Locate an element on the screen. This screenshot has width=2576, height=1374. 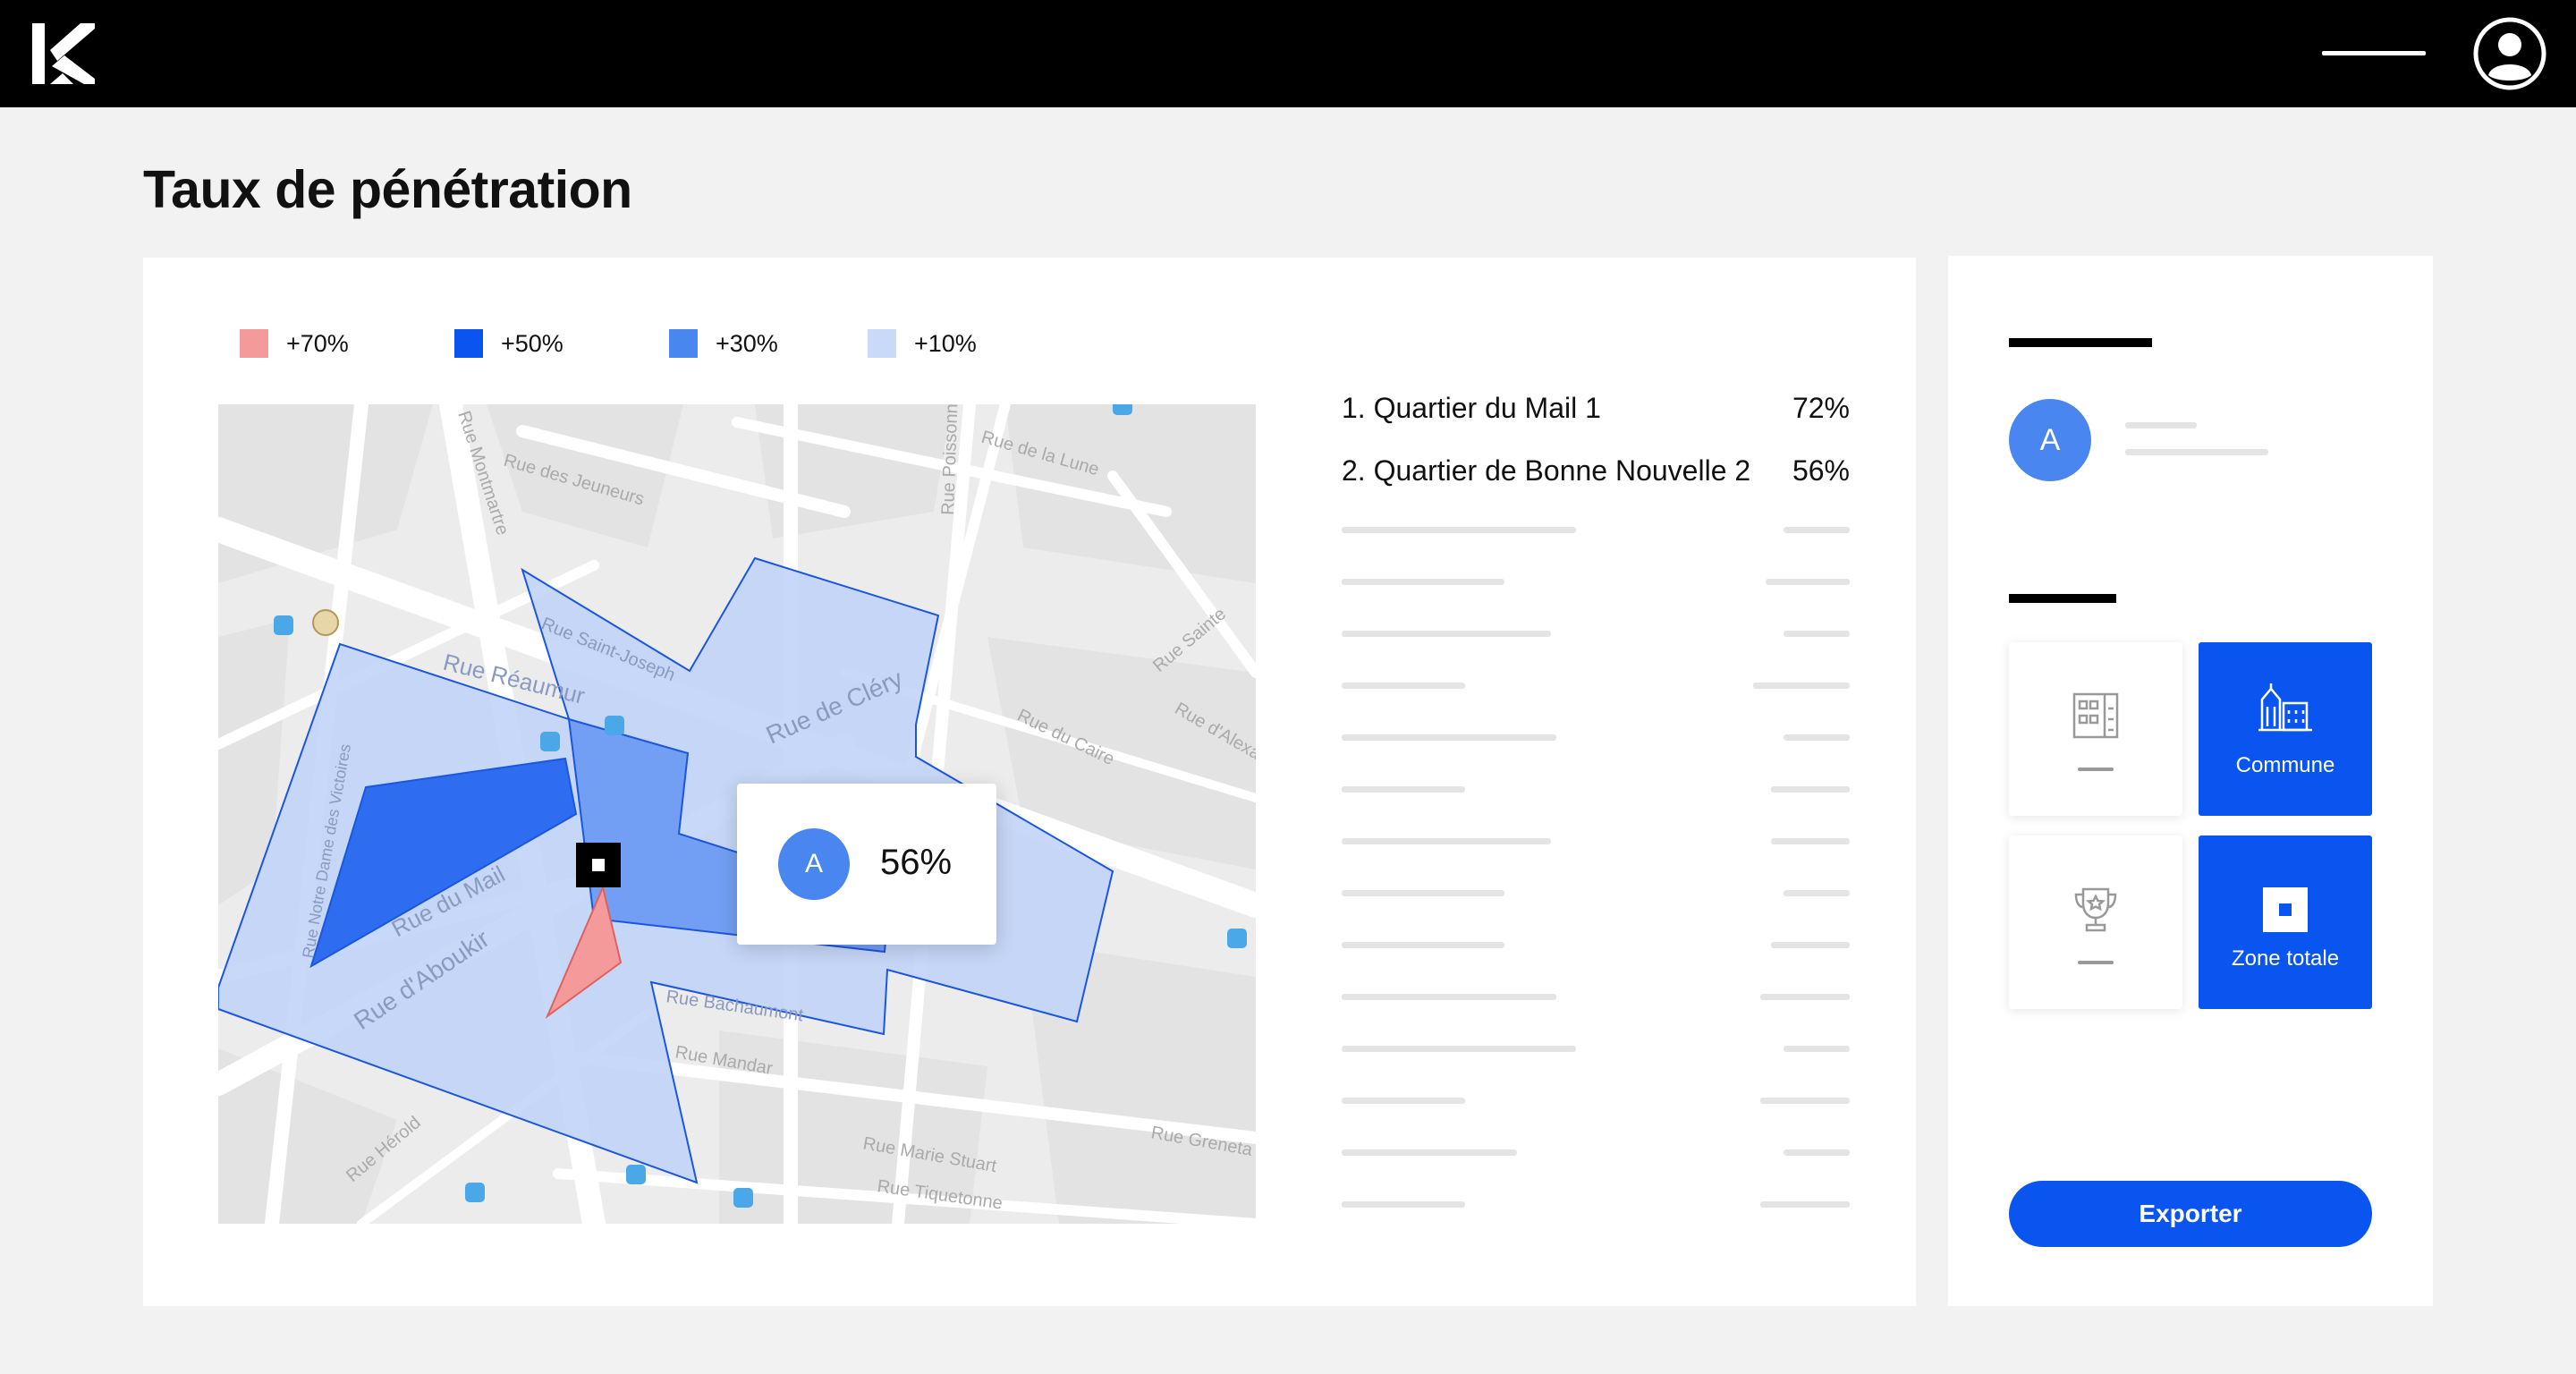
building-grid-icon is located at coordinates (2095, 715).